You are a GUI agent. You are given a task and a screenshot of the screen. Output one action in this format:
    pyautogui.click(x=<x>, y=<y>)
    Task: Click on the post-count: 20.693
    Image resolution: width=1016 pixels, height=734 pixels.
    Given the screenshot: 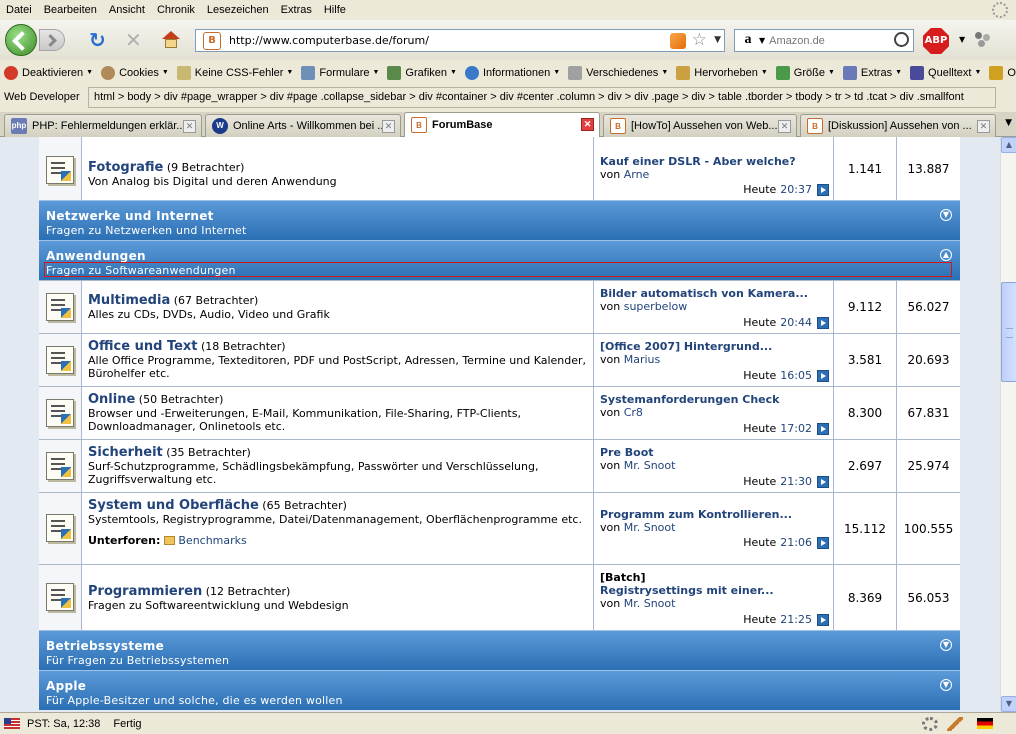 What is the action you would take?
    pyautogui.click(x=928, y=360)
    